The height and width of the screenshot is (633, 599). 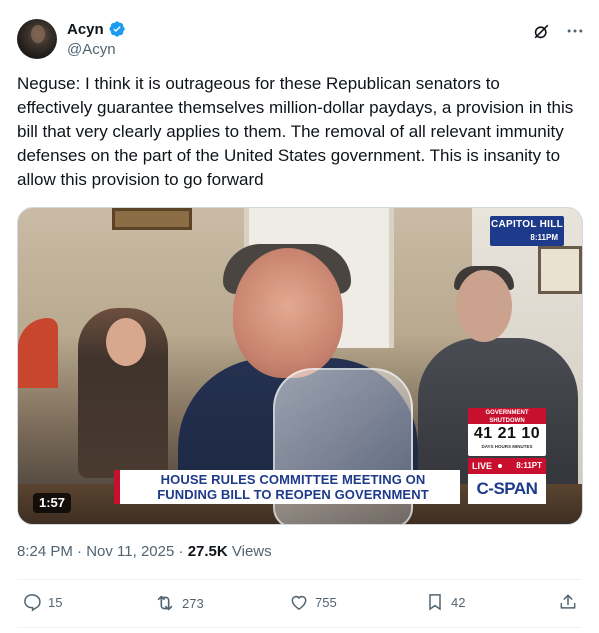 I want to click on video-duration: 1:57, so click(x=52, y=503).